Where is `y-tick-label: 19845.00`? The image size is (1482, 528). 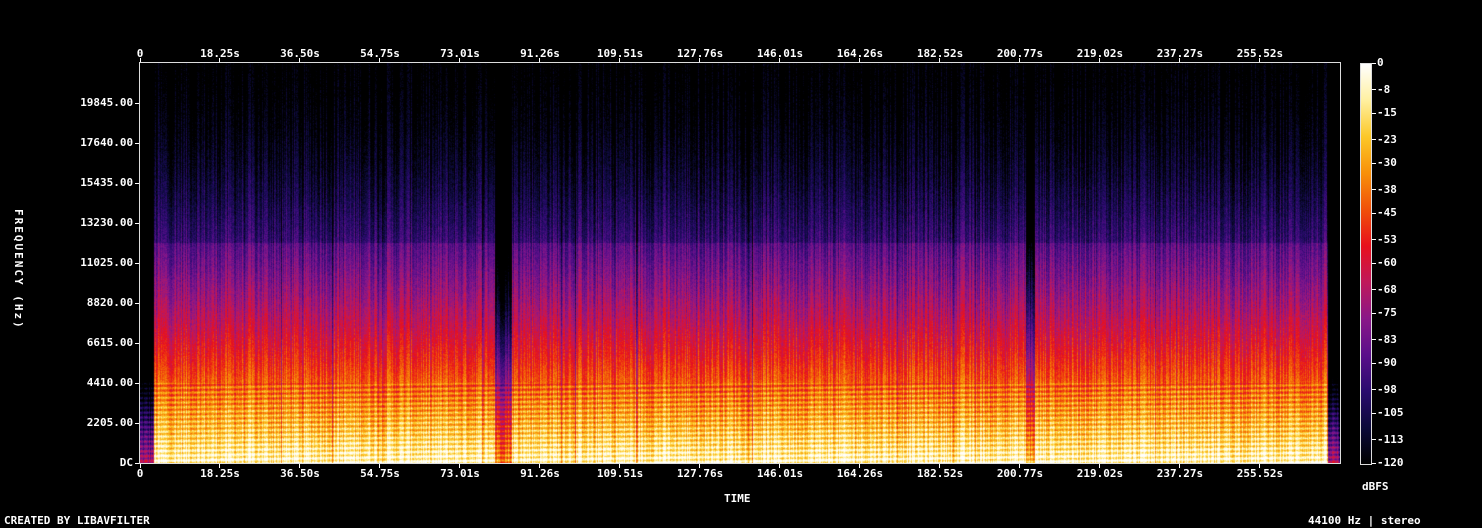
y-tick-label: 19845.00 is located at coordinates (107, 102).